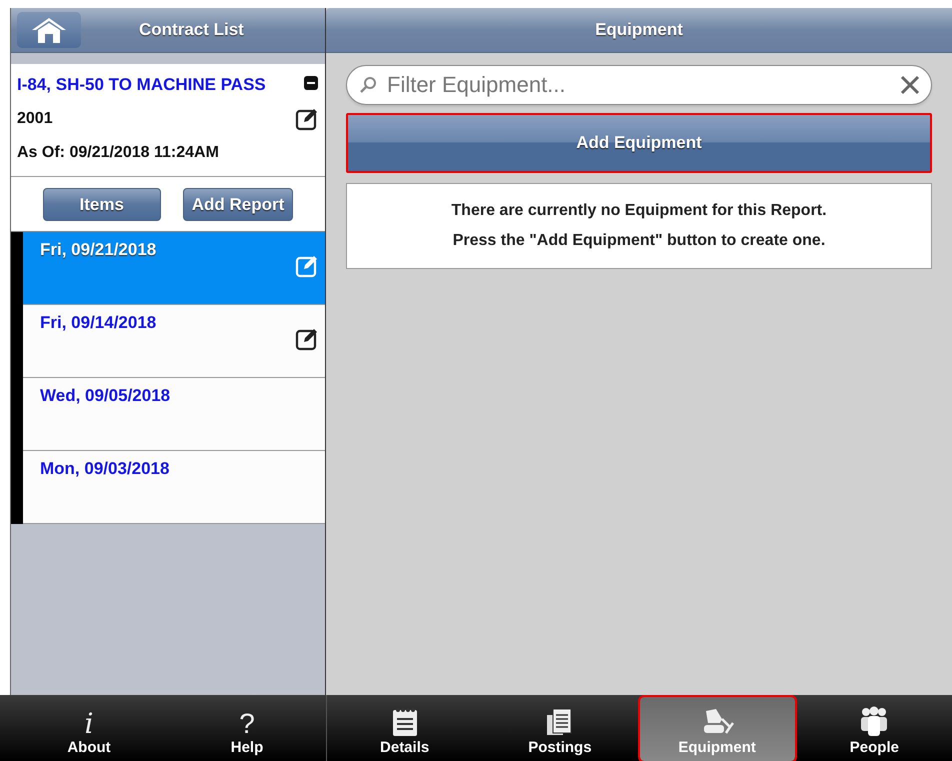  Describe the element at coordinates (105, 469) in the screenshot. I see `report-date: Mon, 09/03/2018` at that location.